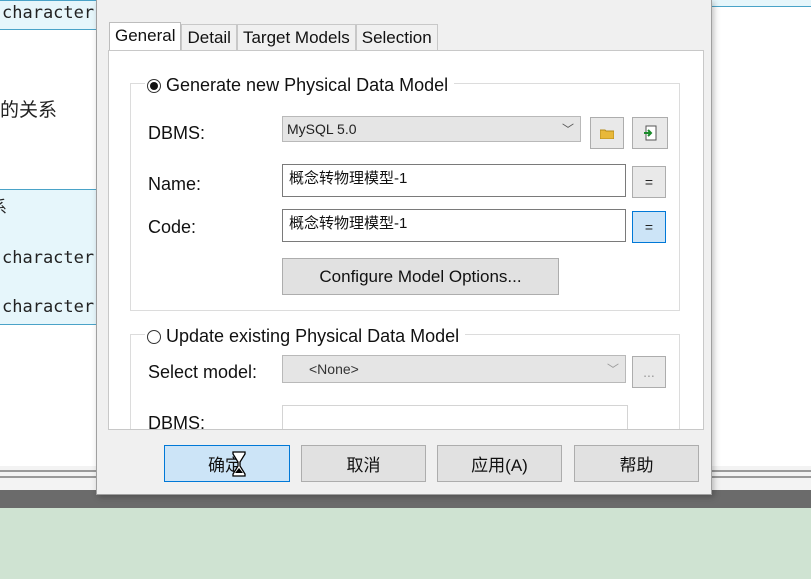 The width and height of the screenshot is (811, 579). Describe the element at coordinates (172, 227) in the screenshot. I see `code-label: Code:` at that location.